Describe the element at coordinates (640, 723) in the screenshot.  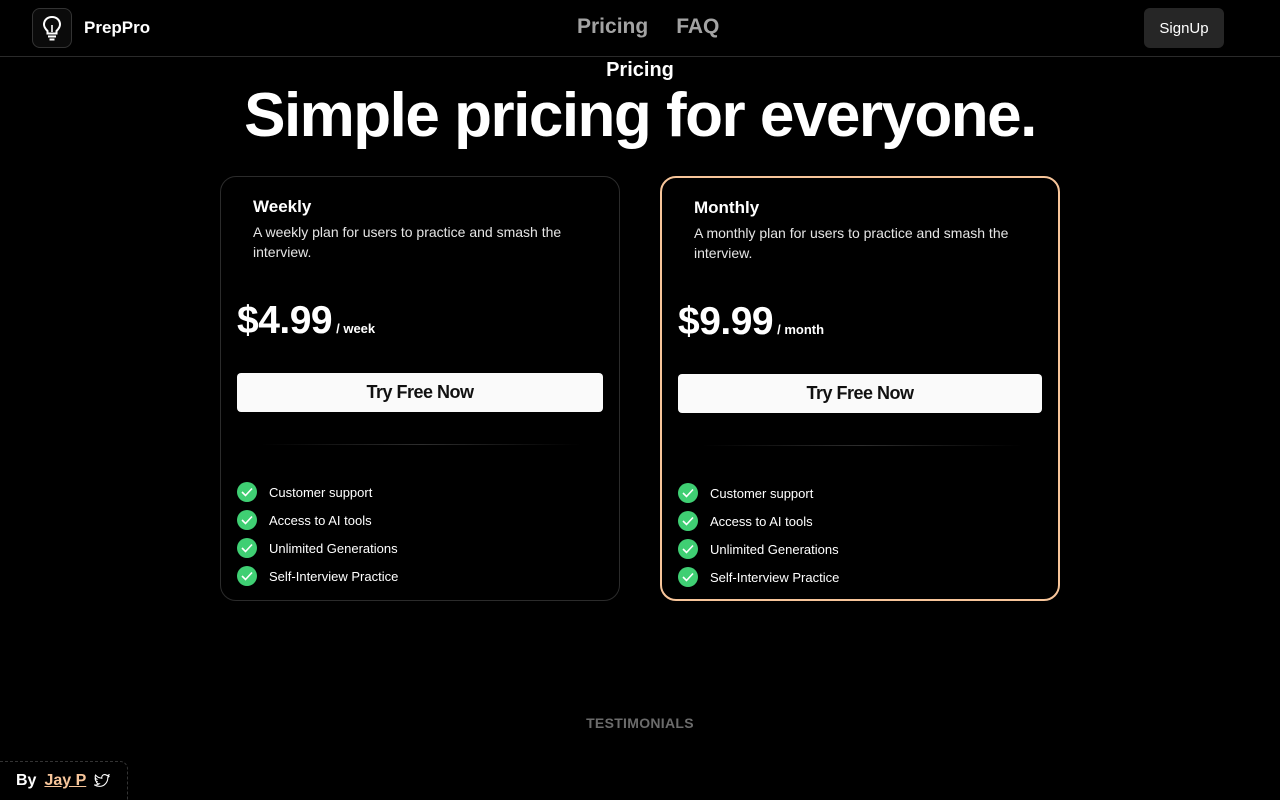
I see `testimonials-heading: TESTIMONIALS` at that location.